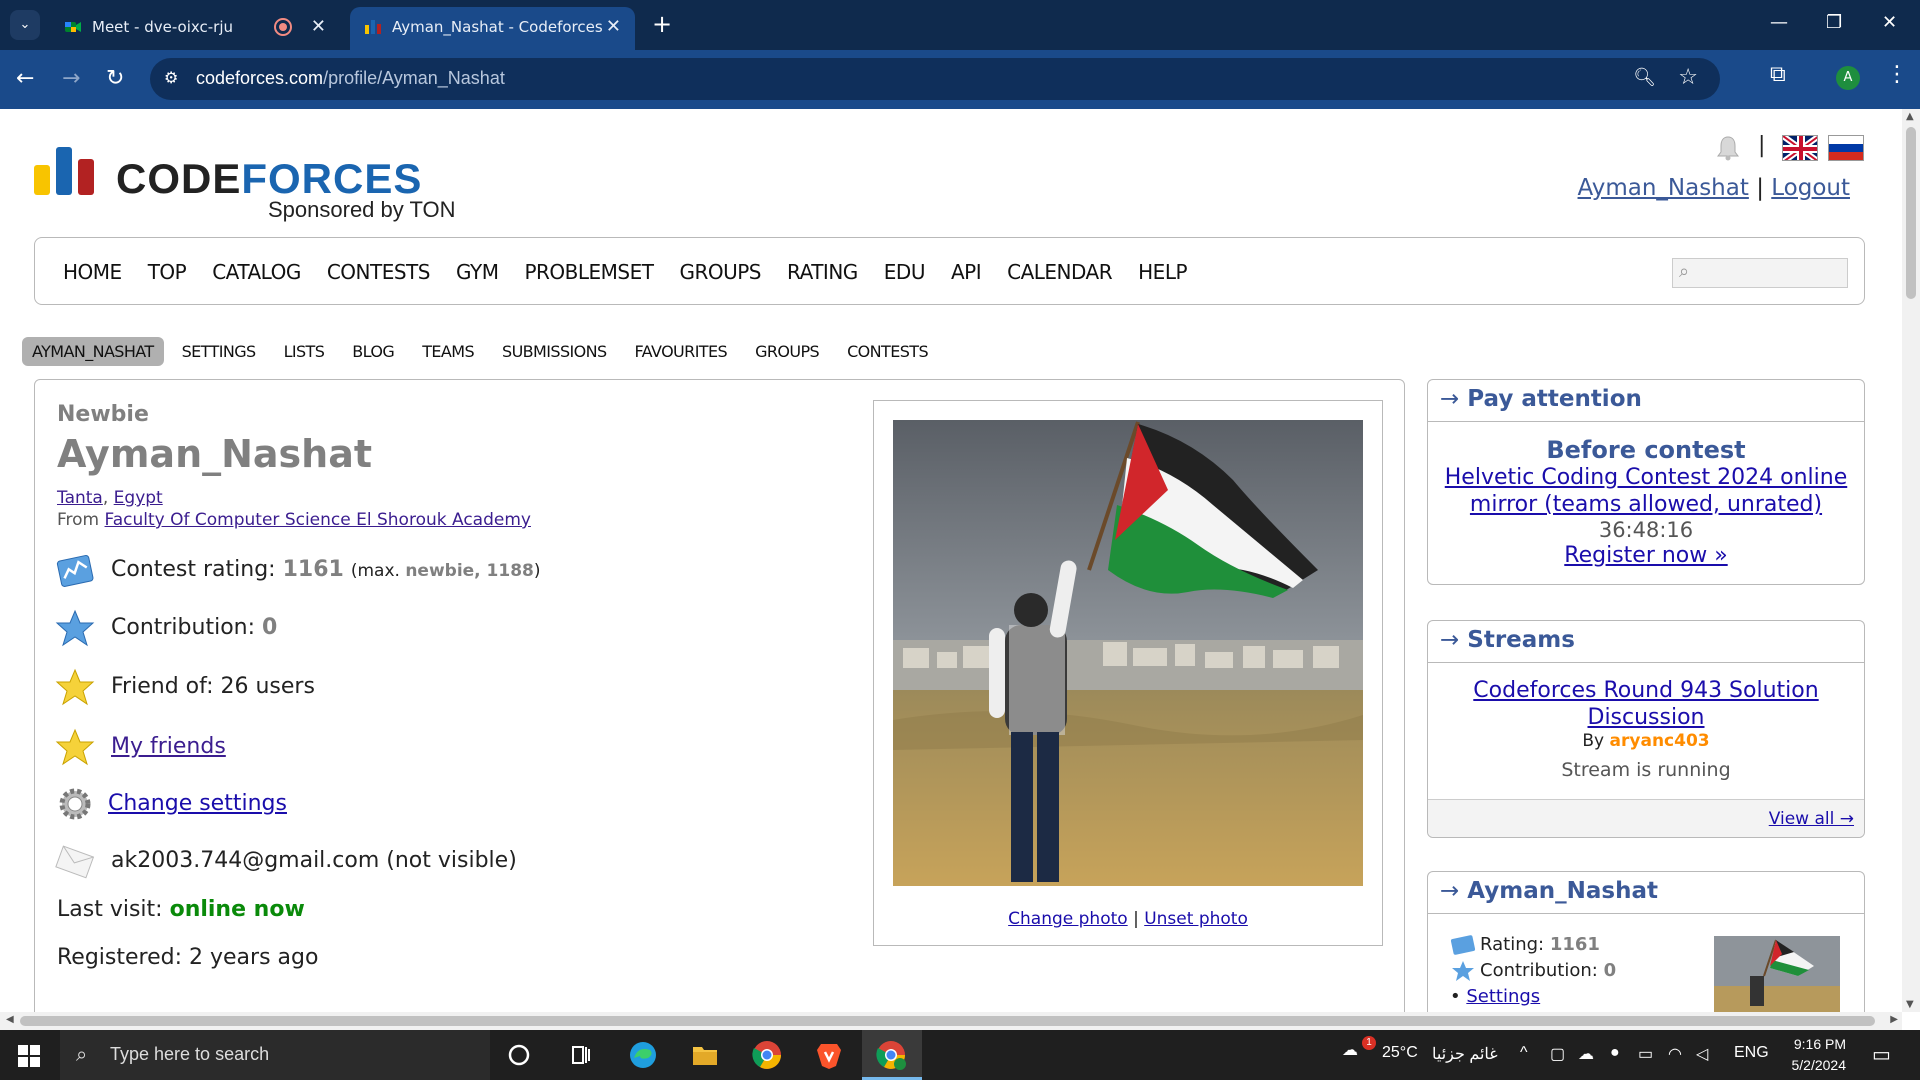  I want to click on device-icon: ▢, so click(1557, 1054).